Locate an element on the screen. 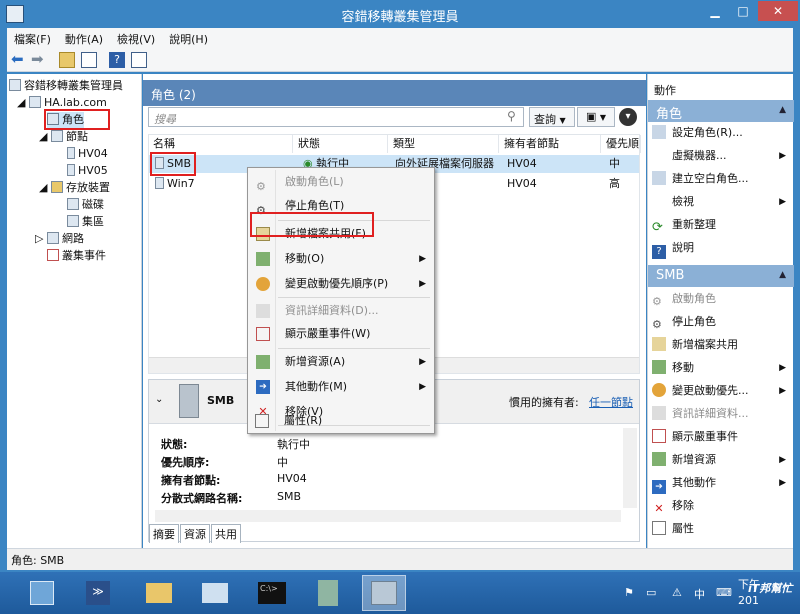  forward-arrow-icon: ➡ is located at coordinates (39, 60).